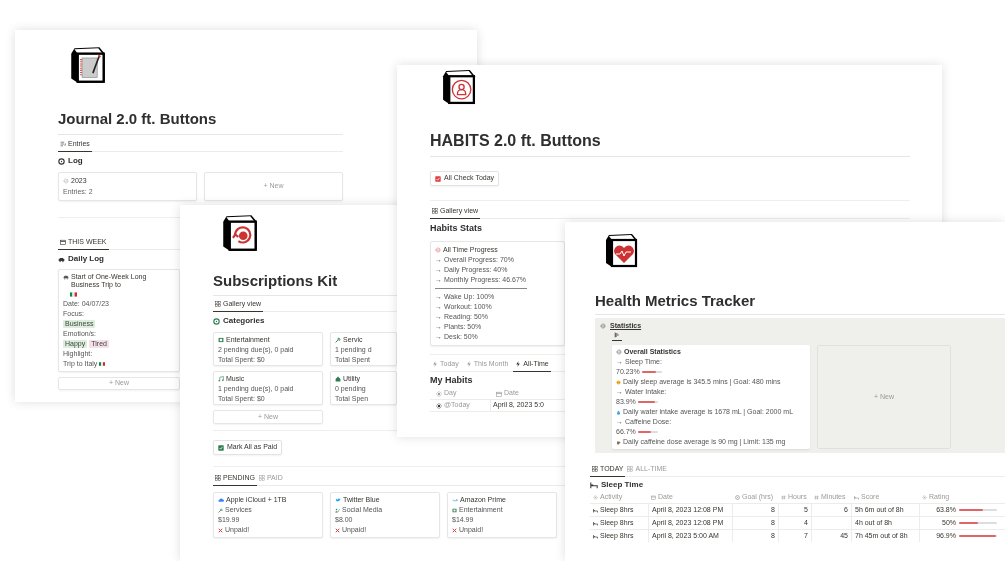 Image resolution: width=1005 pixels, height=561 pixels. I want to click on section-heading: Sleep Time, so click(622, 485).